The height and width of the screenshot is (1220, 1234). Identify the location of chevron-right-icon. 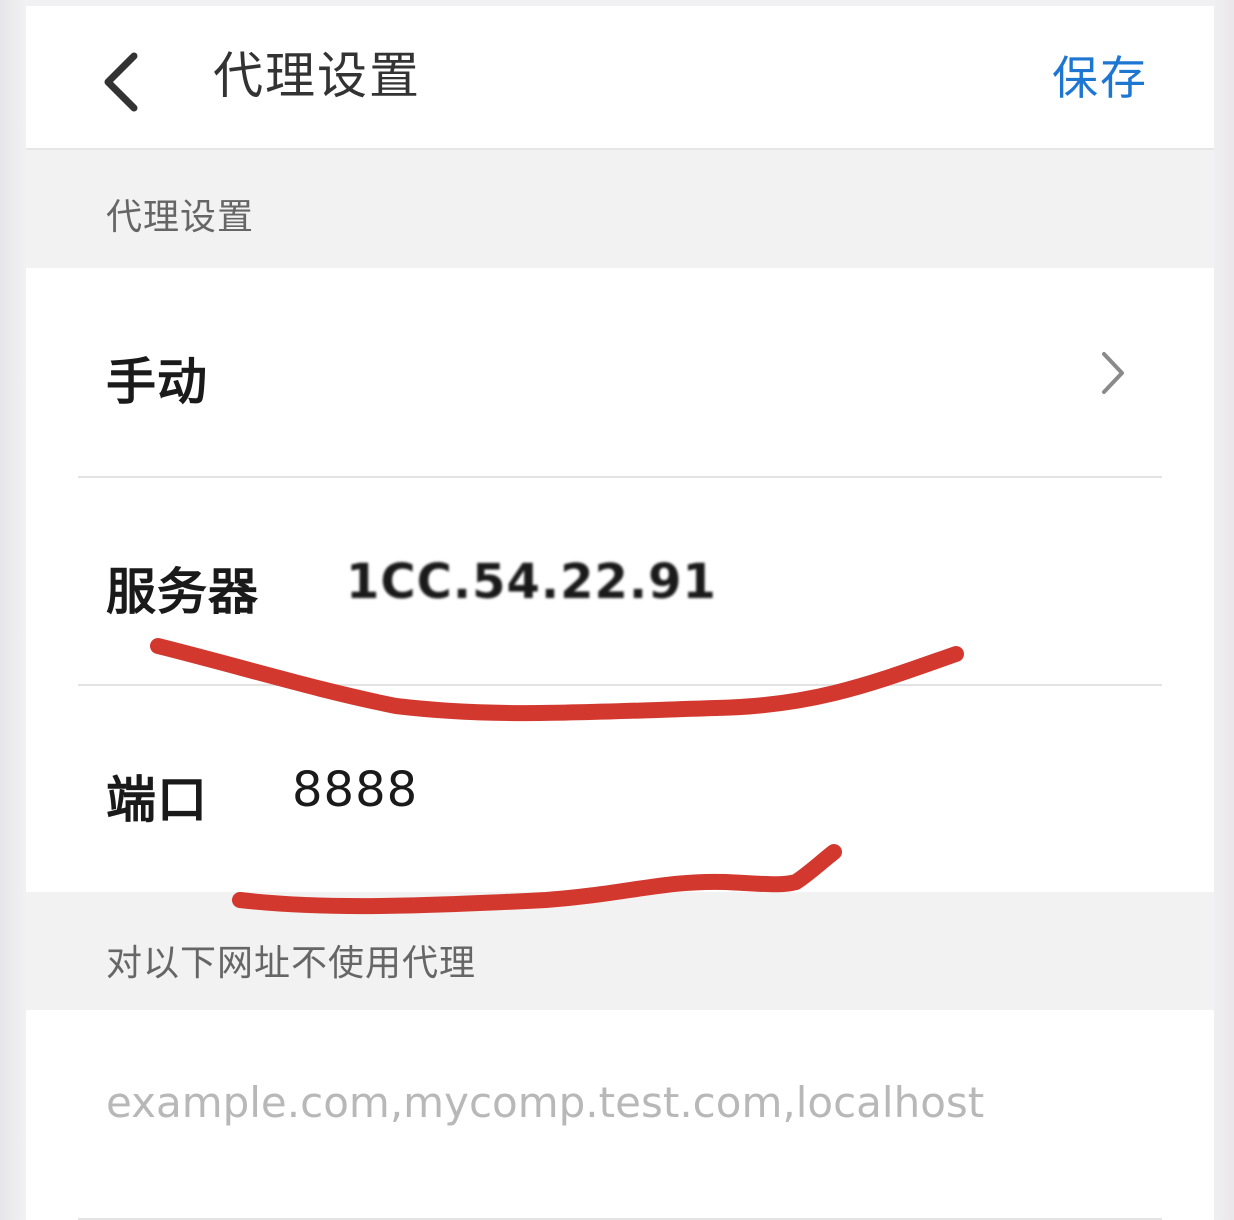
(1113, 373).